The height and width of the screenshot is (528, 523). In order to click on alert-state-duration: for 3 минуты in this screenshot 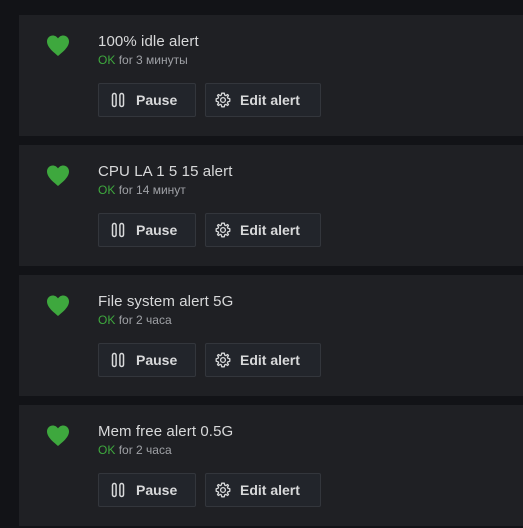, I will do `click(153, 60)`.